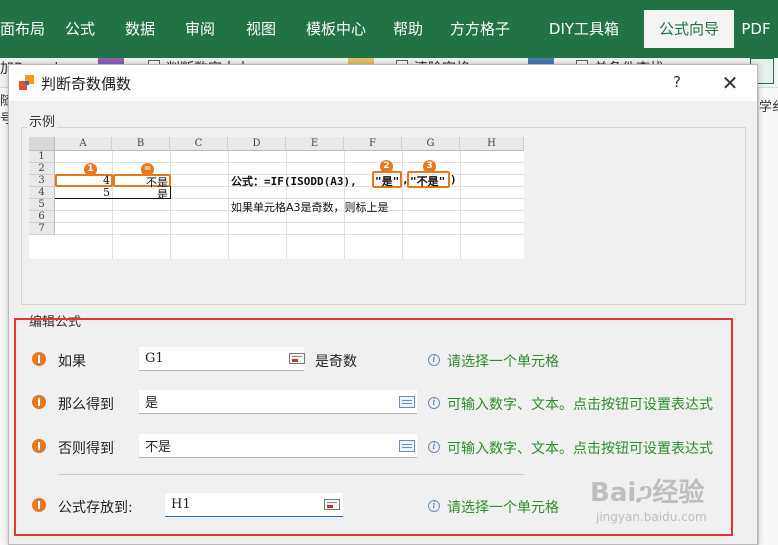  I want to click on row-header: 2, so click(42, 169).